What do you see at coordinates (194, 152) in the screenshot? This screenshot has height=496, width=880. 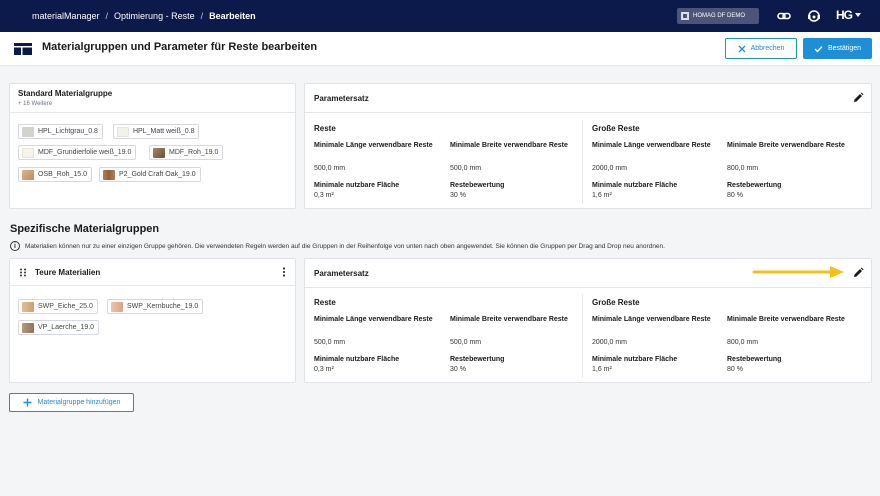 I see `material-label: MDF_Roh_19.0` at bounding box center [194, 152].